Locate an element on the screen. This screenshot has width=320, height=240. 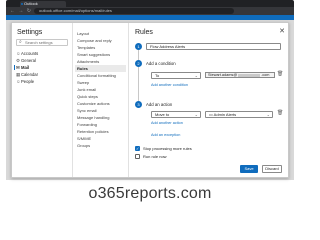
menu-item-retention-policies: Retention policies is located at coordinates (100, 131).